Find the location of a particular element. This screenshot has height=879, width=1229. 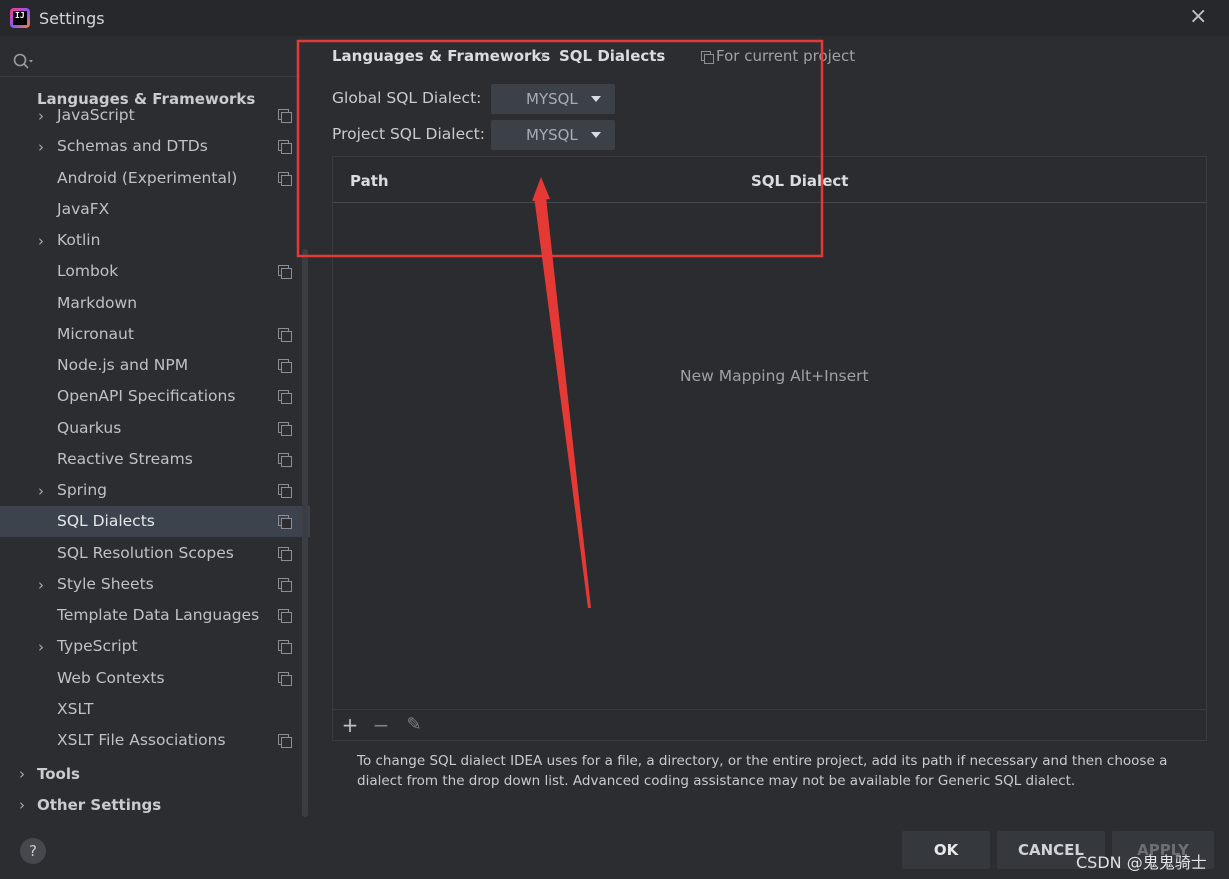

sidebar-item-openapi-specifications: OpenAPI Specifications is located at coordinates (155, 396).